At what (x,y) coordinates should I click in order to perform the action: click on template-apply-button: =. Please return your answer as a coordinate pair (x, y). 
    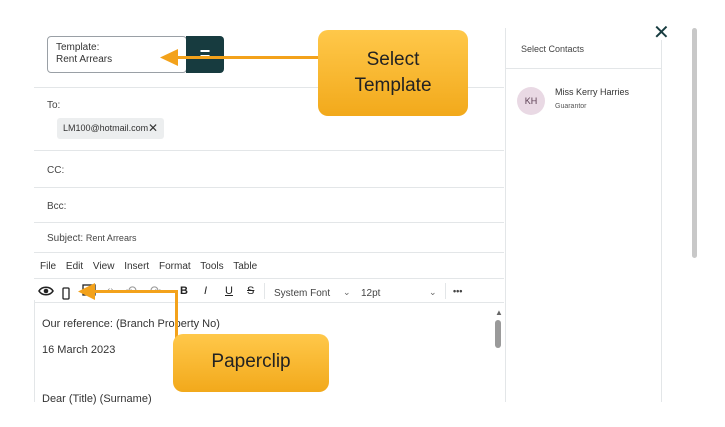
    Looking at the image, I should click on (205, 54).